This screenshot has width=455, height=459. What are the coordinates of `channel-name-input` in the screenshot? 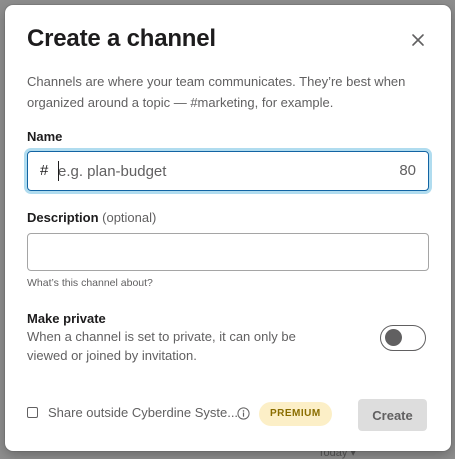 It's located at (208, 171).